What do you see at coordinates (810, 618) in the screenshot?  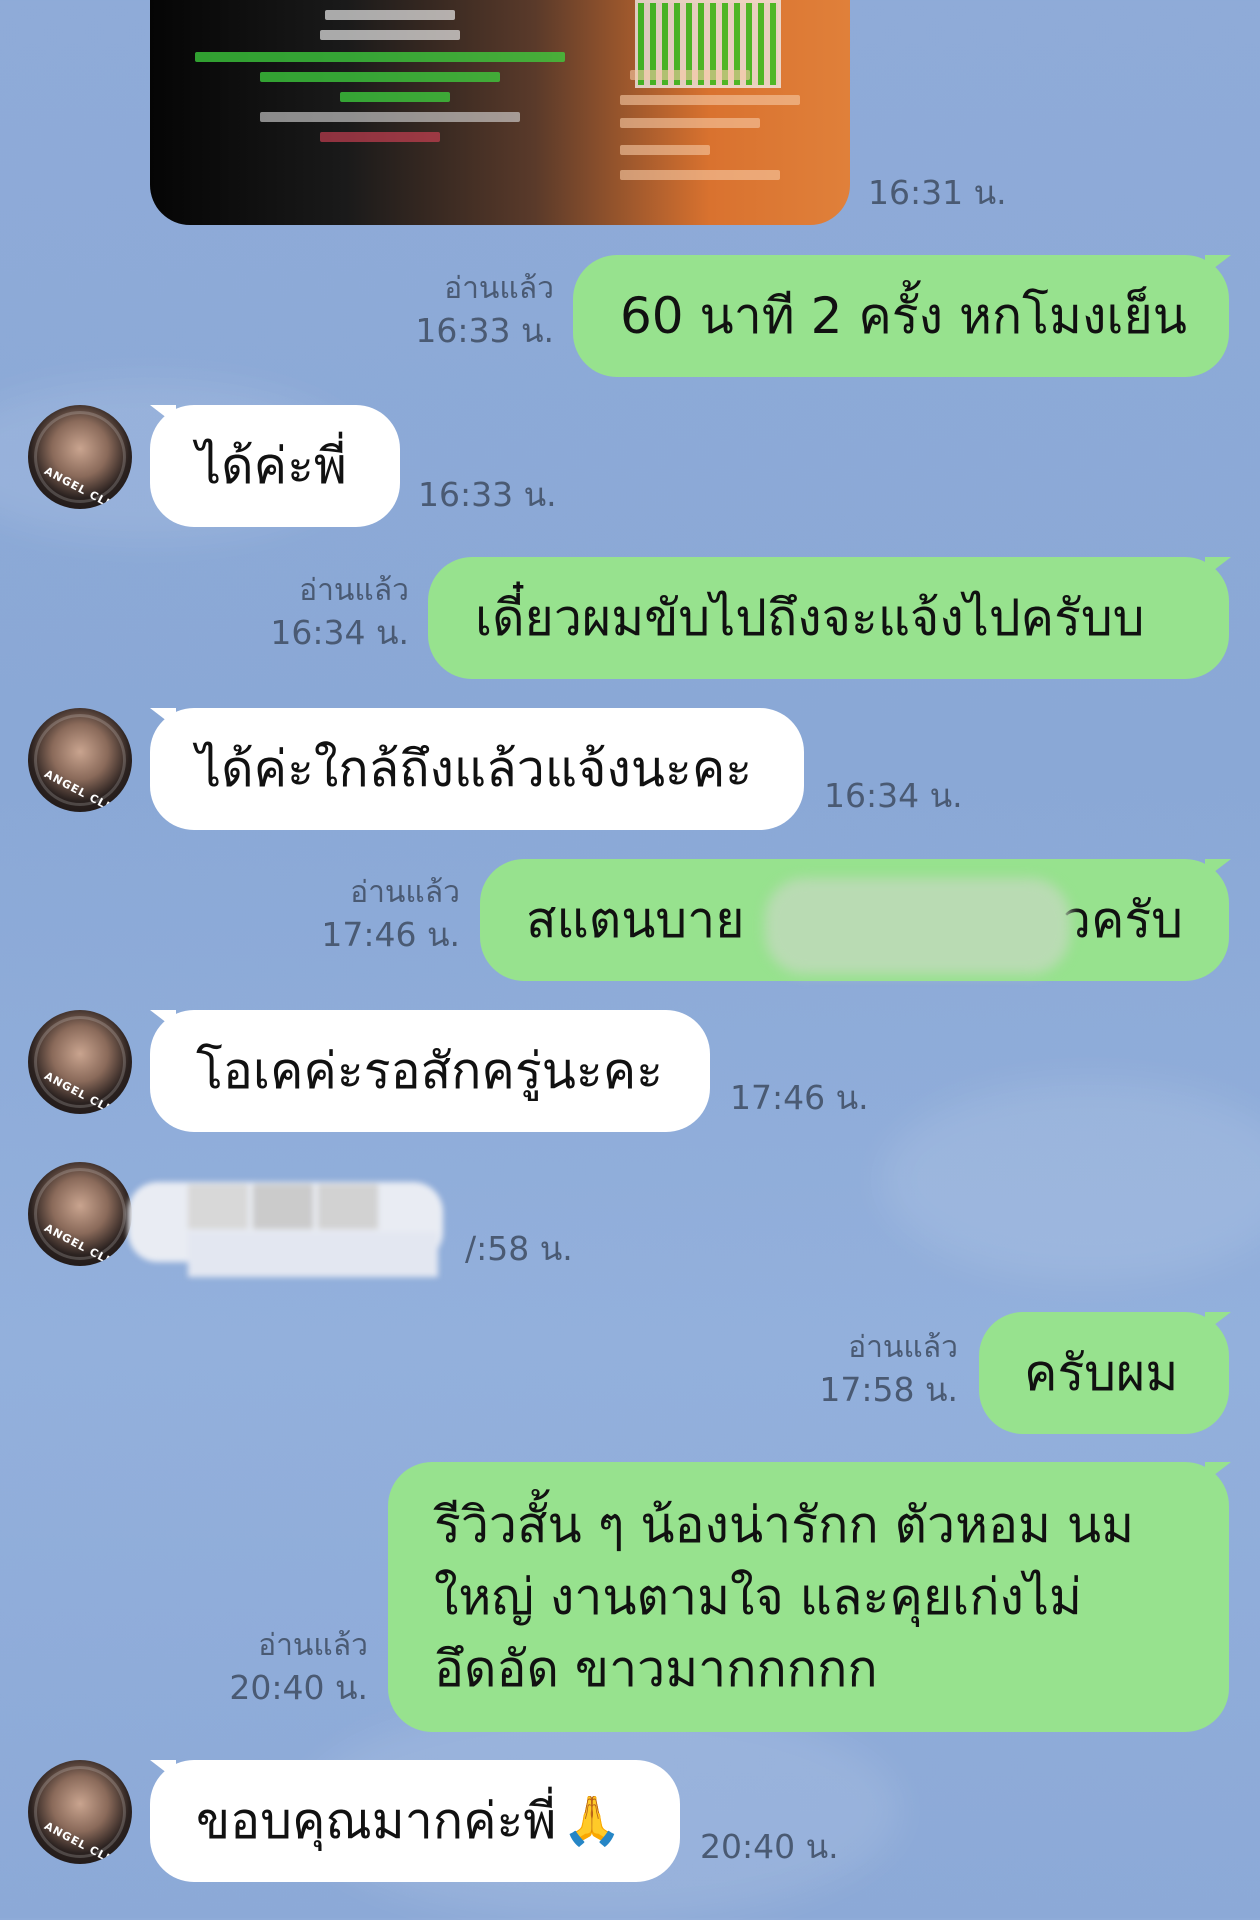 I see `message-text: เดี๋ยวผมขับไปถึงจะแจ้งไปครับบ` at bounding box center [810, 618].